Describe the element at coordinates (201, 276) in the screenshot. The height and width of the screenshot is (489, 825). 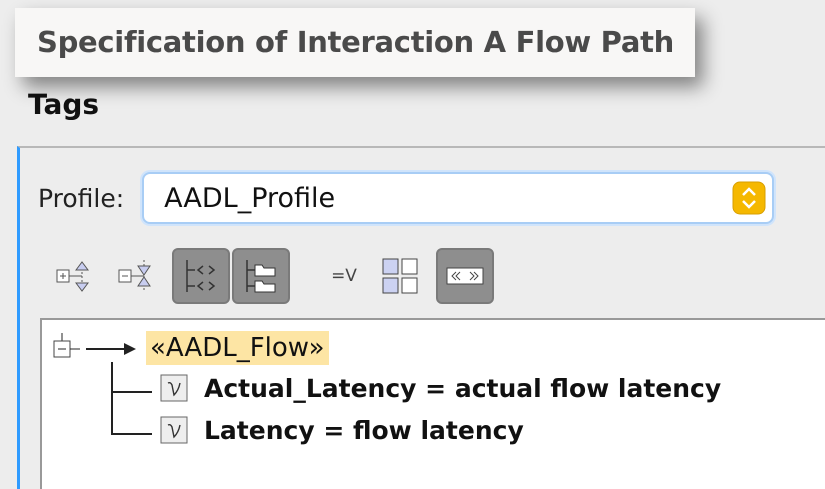
I see `brackets-button` at that location.